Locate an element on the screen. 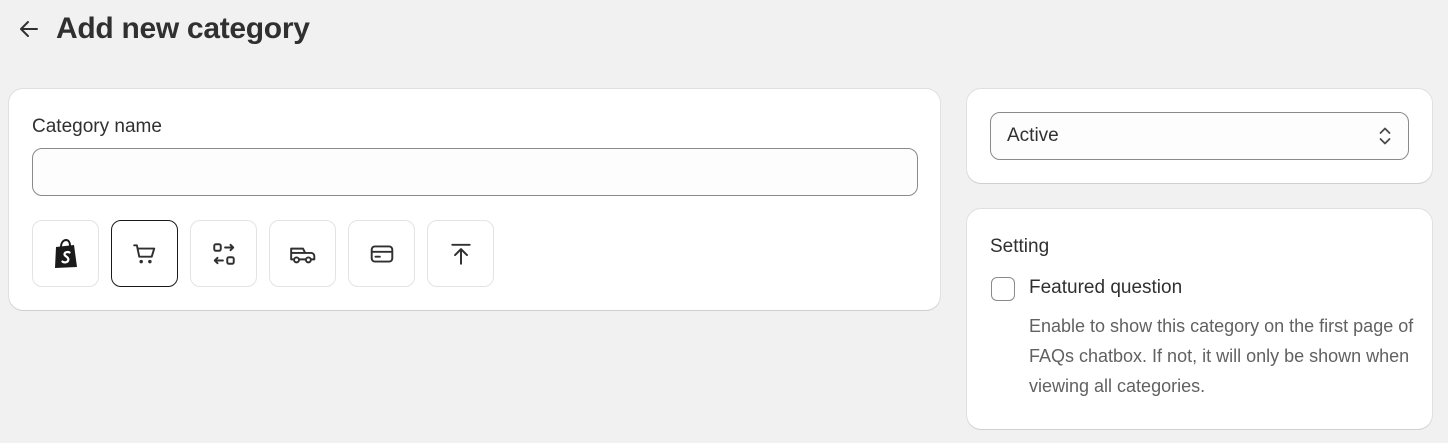  icon-option-cart is located at coordinates (144, 253).